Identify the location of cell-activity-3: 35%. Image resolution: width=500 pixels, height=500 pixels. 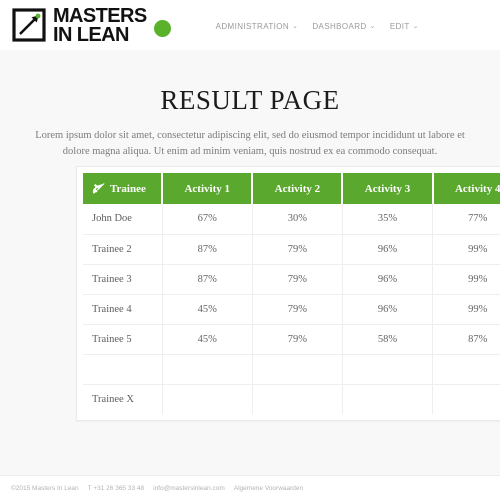
(388, 219).